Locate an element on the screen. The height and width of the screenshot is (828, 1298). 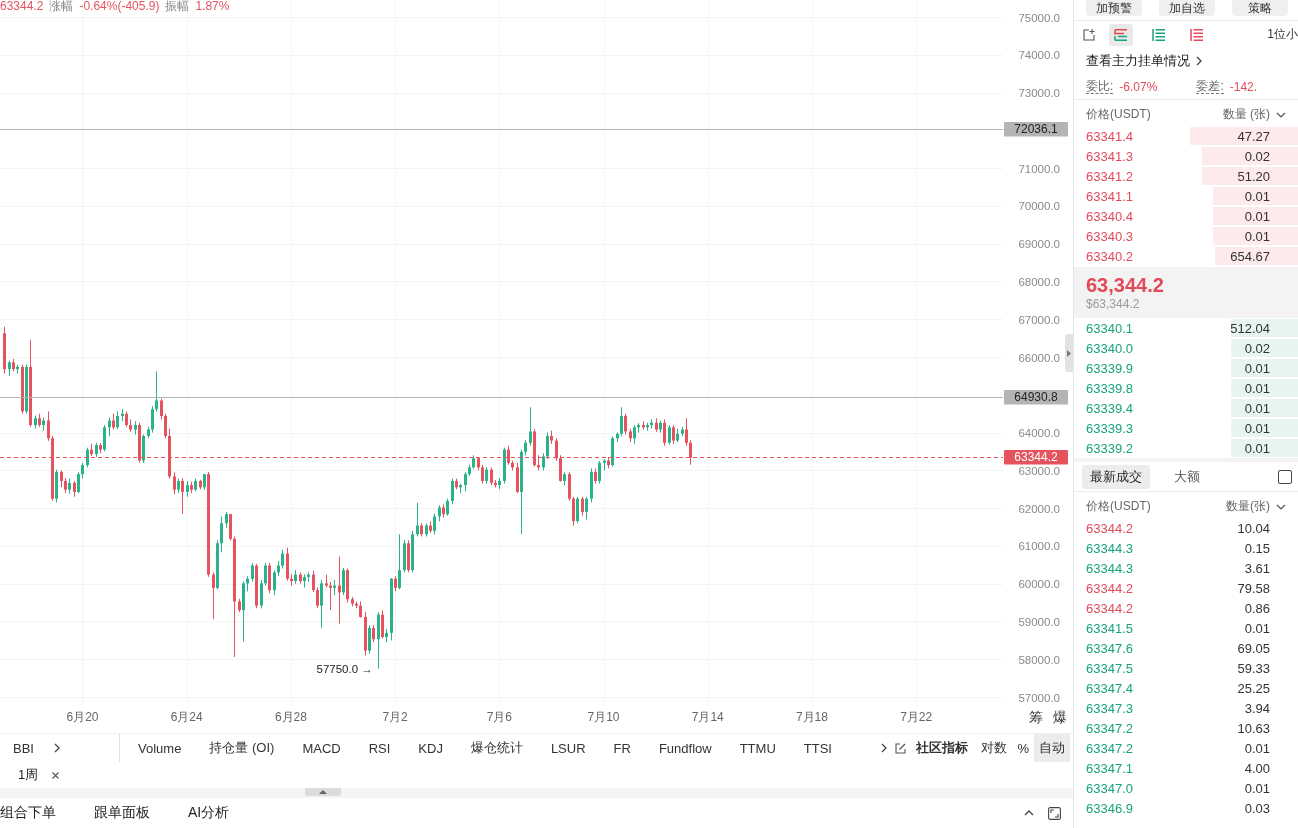
caret-up-icon is located at coordinates (323, 792).